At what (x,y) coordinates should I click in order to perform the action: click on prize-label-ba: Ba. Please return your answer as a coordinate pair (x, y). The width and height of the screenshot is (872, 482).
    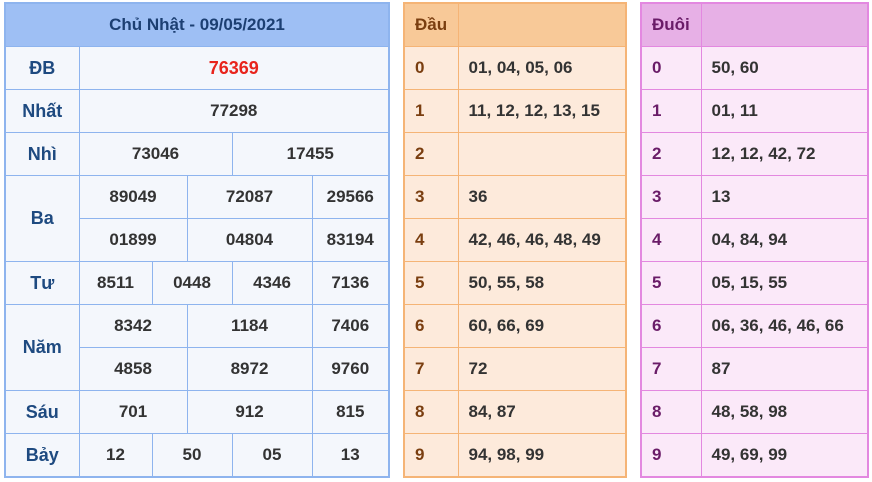
    Looking at the image, I should click on (42, 218).